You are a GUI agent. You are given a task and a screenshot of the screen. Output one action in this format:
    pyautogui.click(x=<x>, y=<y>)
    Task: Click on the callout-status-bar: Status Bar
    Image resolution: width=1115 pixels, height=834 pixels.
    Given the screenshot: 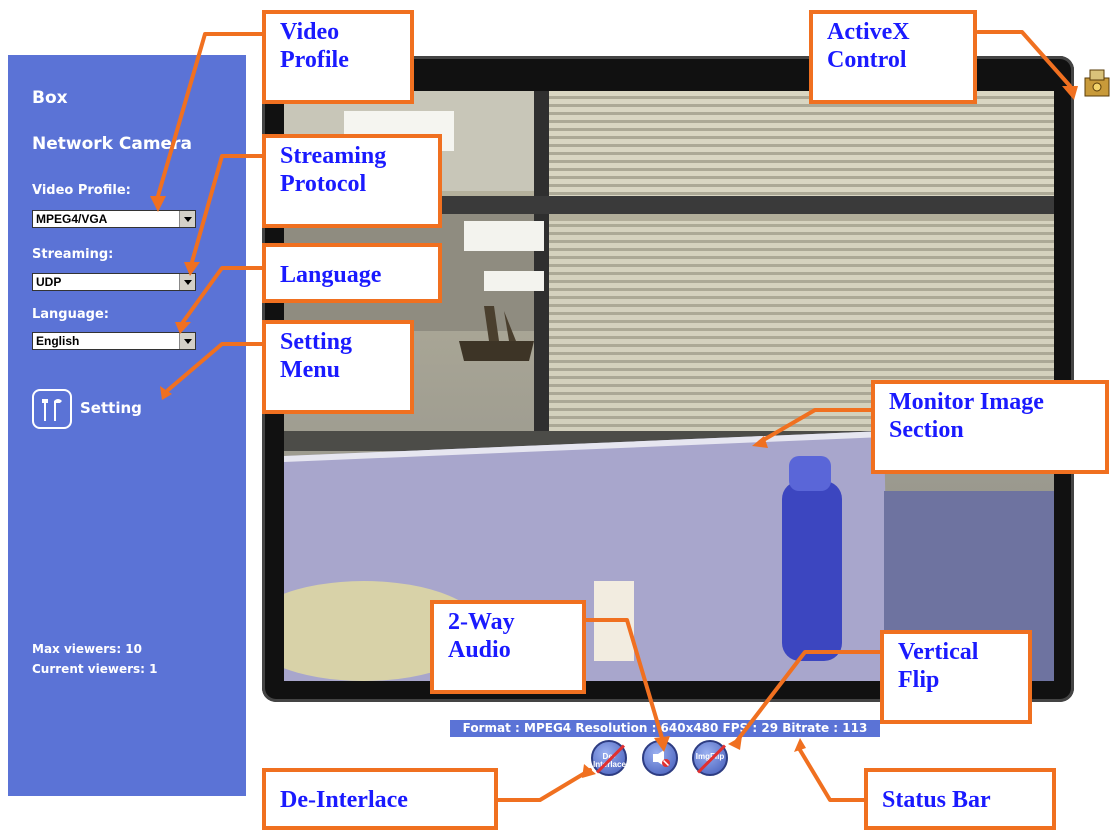 What is the action you would take?
    pyautogui.click(x=960, y=799)
    